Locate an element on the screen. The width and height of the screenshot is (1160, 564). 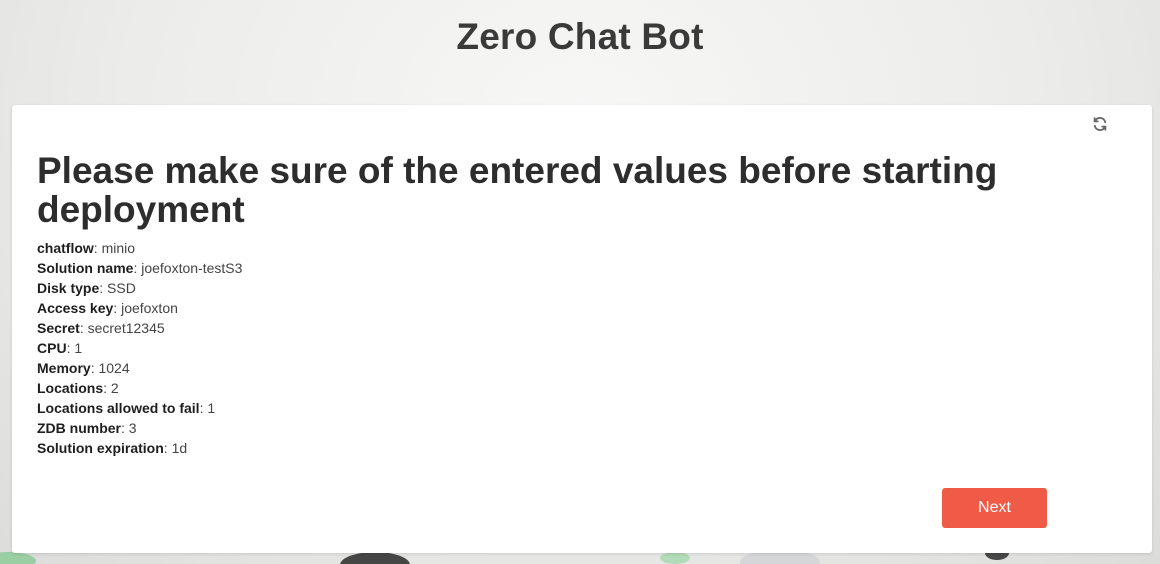
value-item-cpu: CPU: 1 is located at coordinates (60, 348).